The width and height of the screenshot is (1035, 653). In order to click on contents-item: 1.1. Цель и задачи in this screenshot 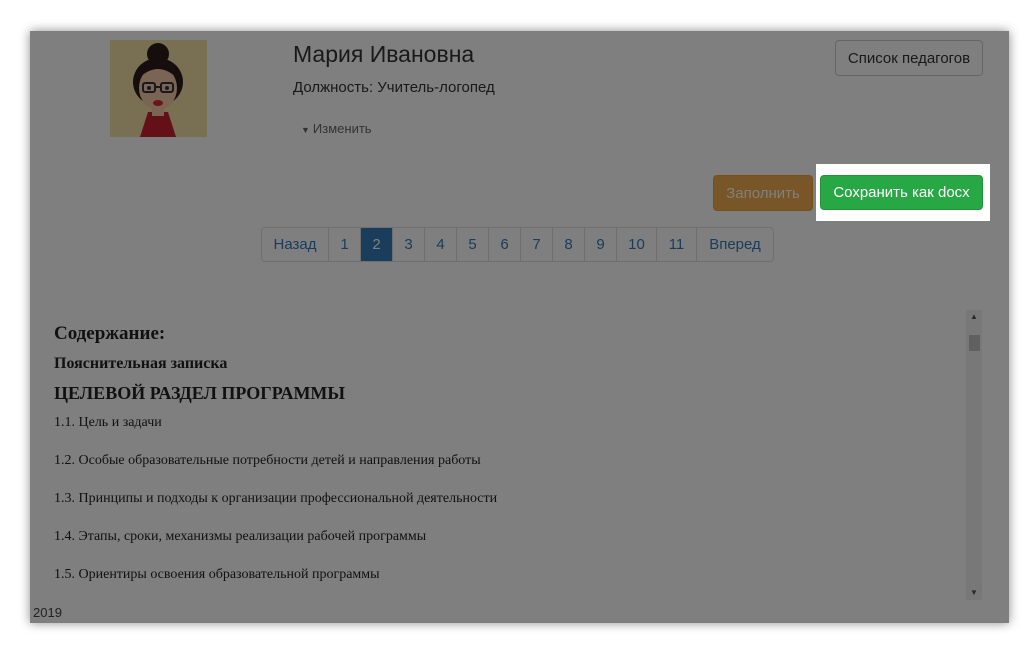, I will do `click(108, 422)`.